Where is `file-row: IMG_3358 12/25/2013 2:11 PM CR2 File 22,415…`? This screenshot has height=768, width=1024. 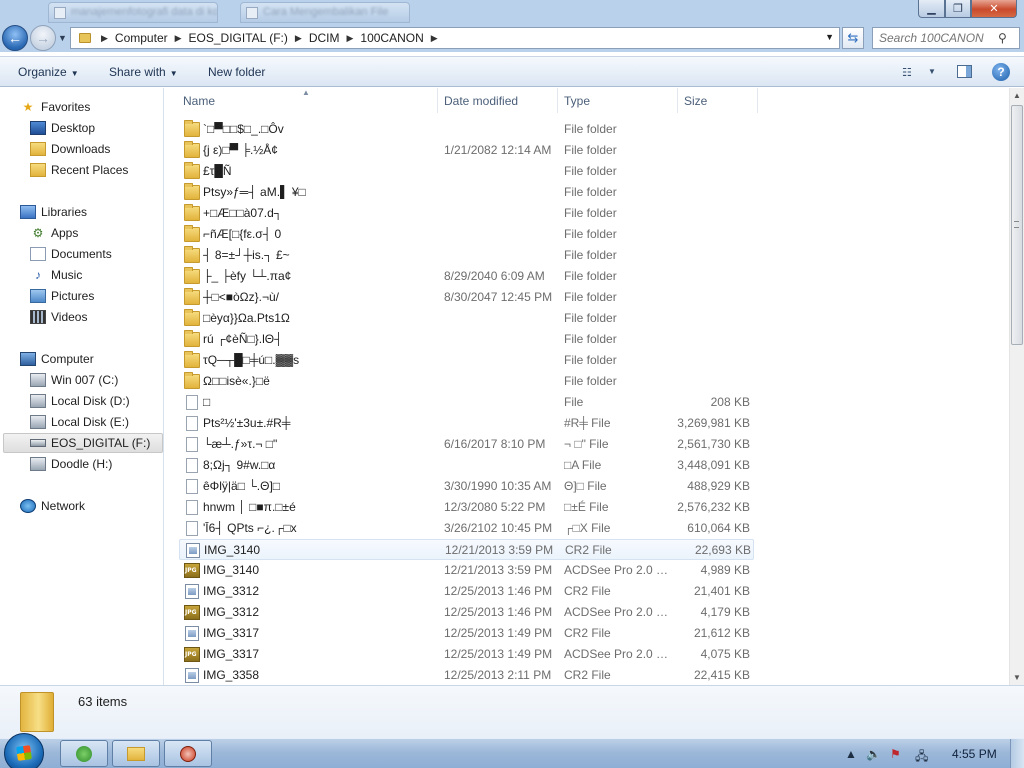
file-row: IMG_3358 12/25/2013 2:11 PM CR2 File 22,415… is located at coordinates (466, 675).